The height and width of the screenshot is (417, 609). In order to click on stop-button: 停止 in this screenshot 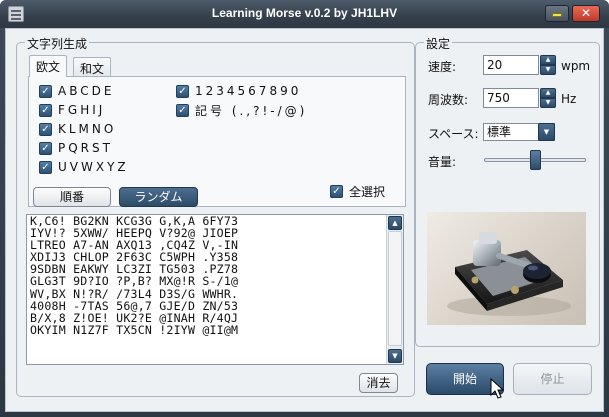, I will do `click(552, 379)`.